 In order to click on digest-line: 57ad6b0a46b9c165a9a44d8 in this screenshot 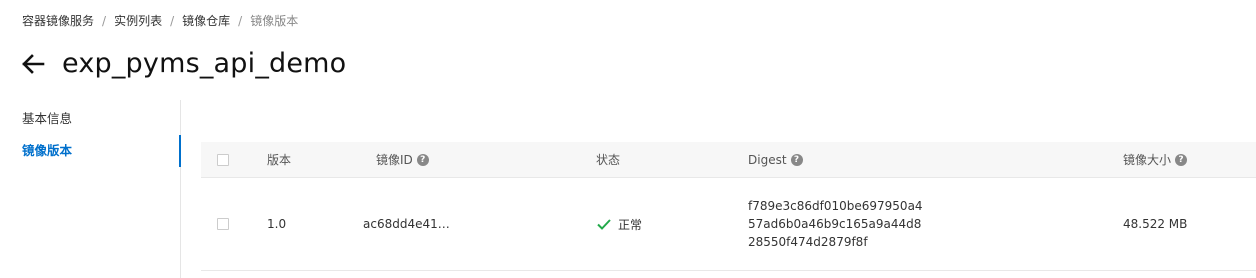, I will do `click(835, 224)`.